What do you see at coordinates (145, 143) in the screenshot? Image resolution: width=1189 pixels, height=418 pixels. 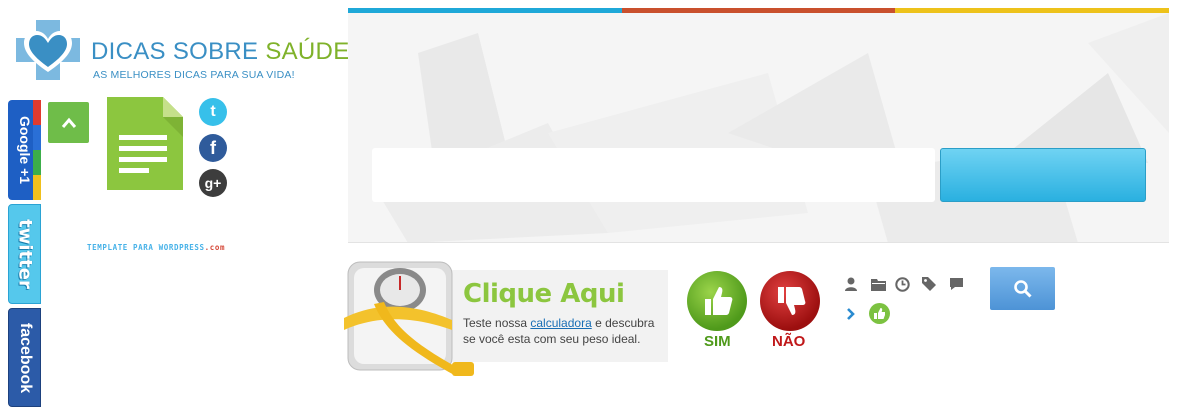 I see `document-icon` at bounding box center [145, 143].